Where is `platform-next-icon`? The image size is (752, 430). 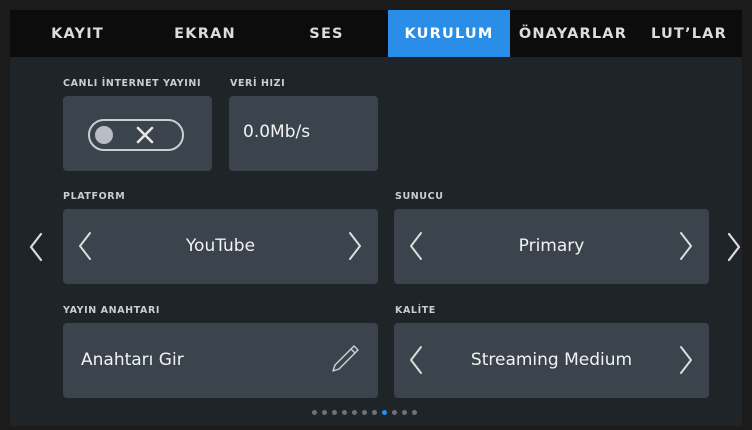
platform-next-icon is located at coordinates (355, 246).